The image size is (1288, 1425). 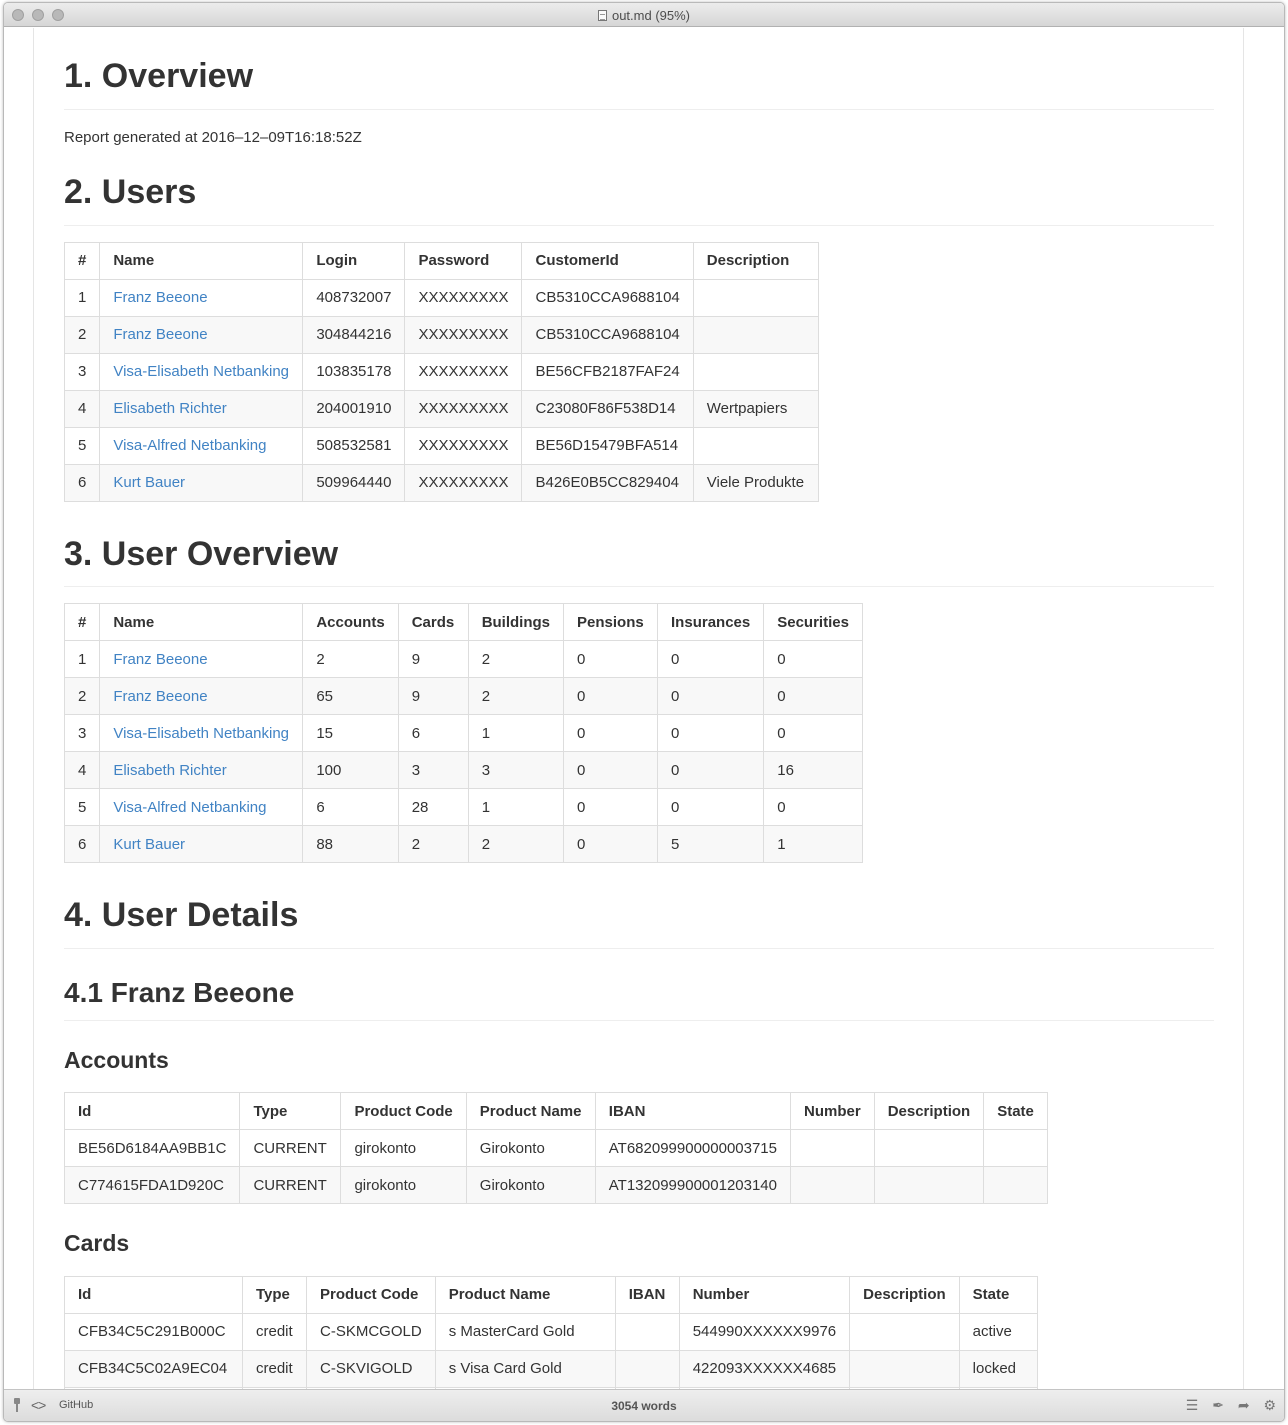 I want to click on share-icon: ➦, so click(x=1244, y=1405).